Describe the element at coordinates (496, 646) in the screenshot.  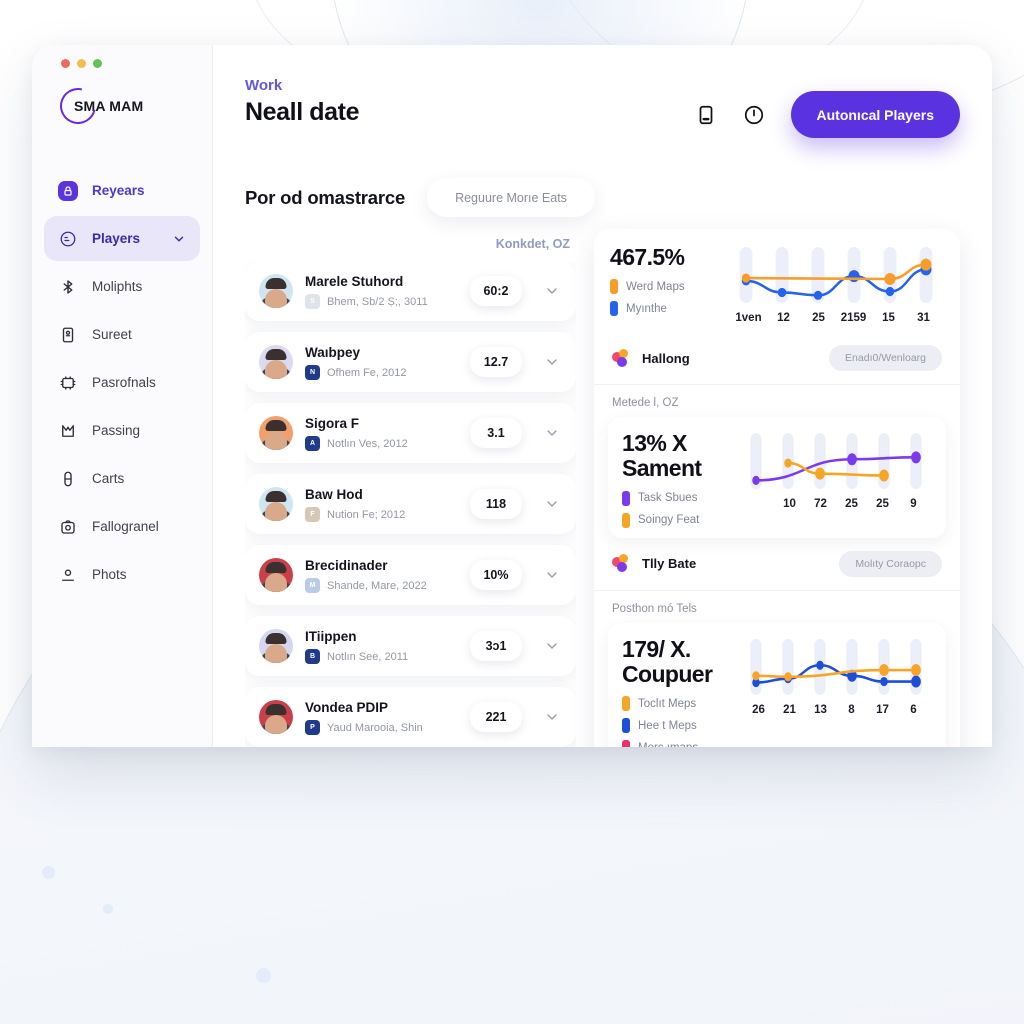
I see `player-value: 3ɔ1` at that location.